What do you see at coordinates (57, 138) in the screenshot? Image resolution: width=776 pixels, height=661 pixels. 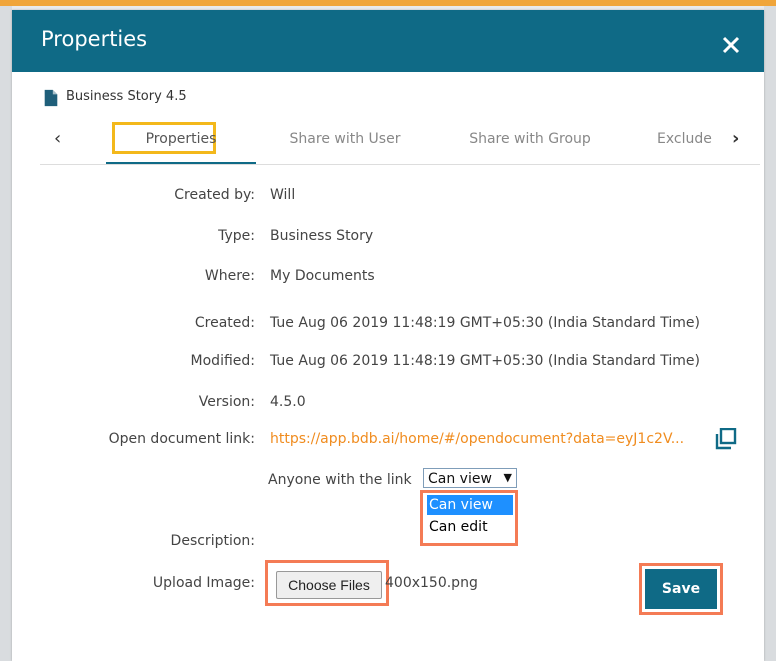 I see `tab-scroll-left-icon: ‹` at bounding box center [57, 138].